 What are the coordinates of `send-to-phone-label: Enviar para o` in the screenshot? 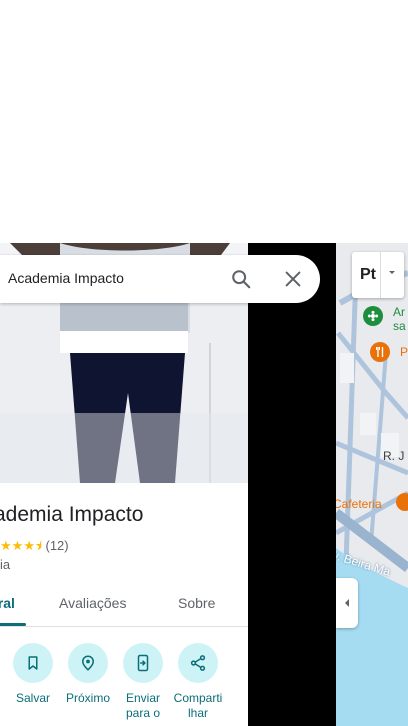 It's located at (143, 705).